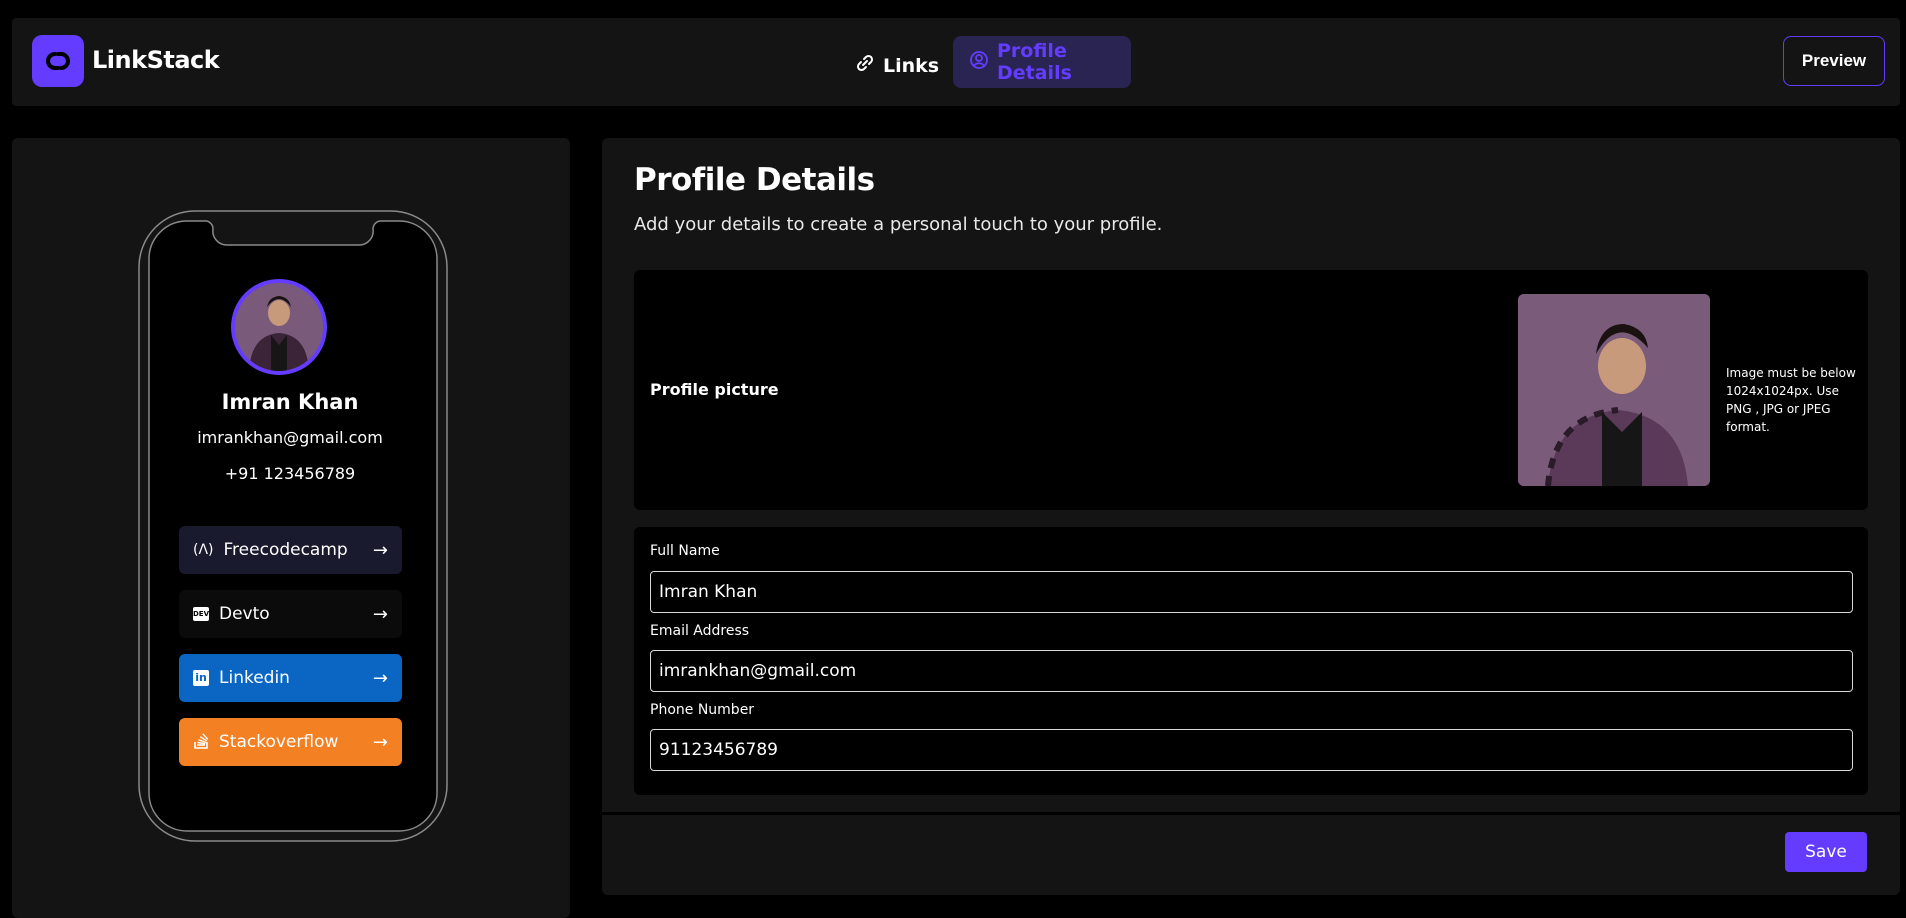  What do you see at coordinates (979, 62) in the screenshot?
I see `user-circle-icon` at bounding box center [979, 62].